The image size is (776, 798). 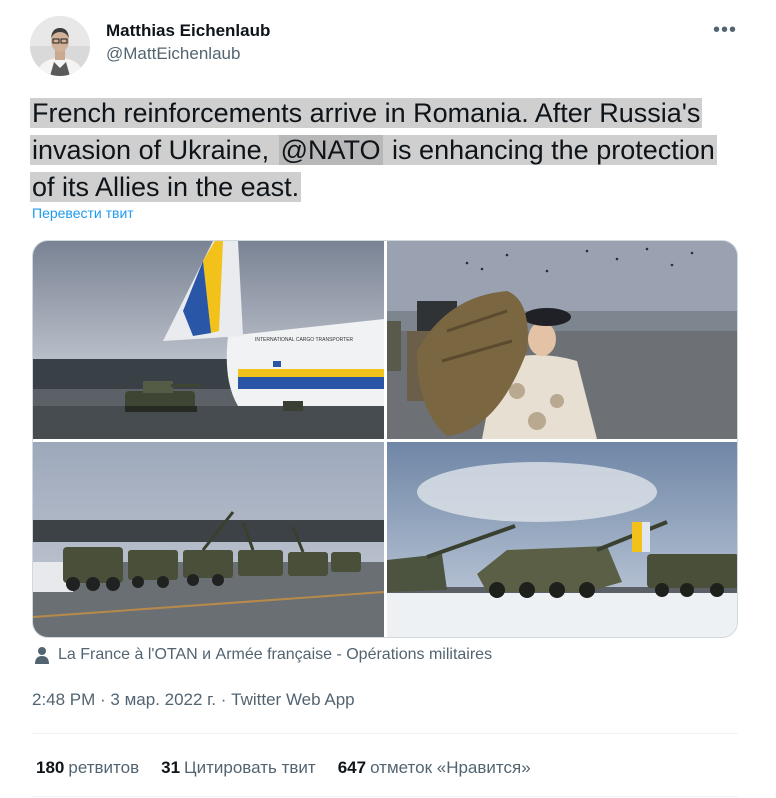 What do you see at coordinates (188, 54) in the screenshot?
I see `author-handle: @MattEichenlaub` at bounding box center [188, 54].